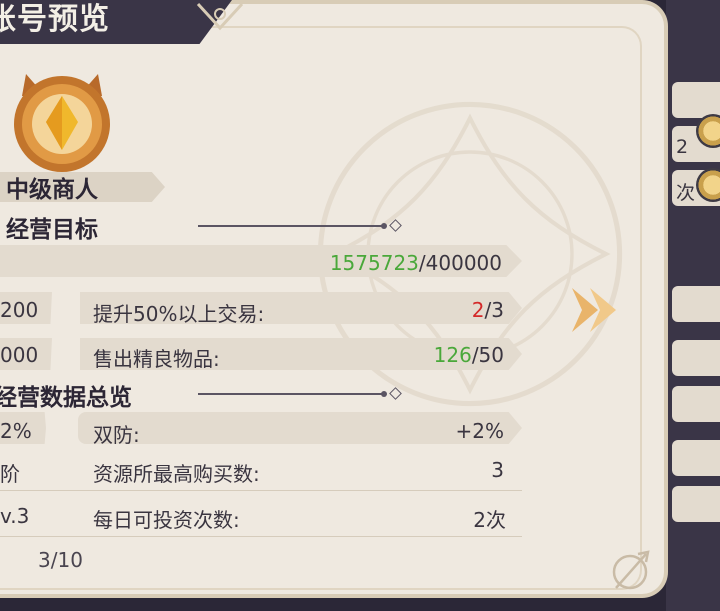 This screenshot has height=611, width=720. I want to click on page-title: 账号预览, so click(55, 19).